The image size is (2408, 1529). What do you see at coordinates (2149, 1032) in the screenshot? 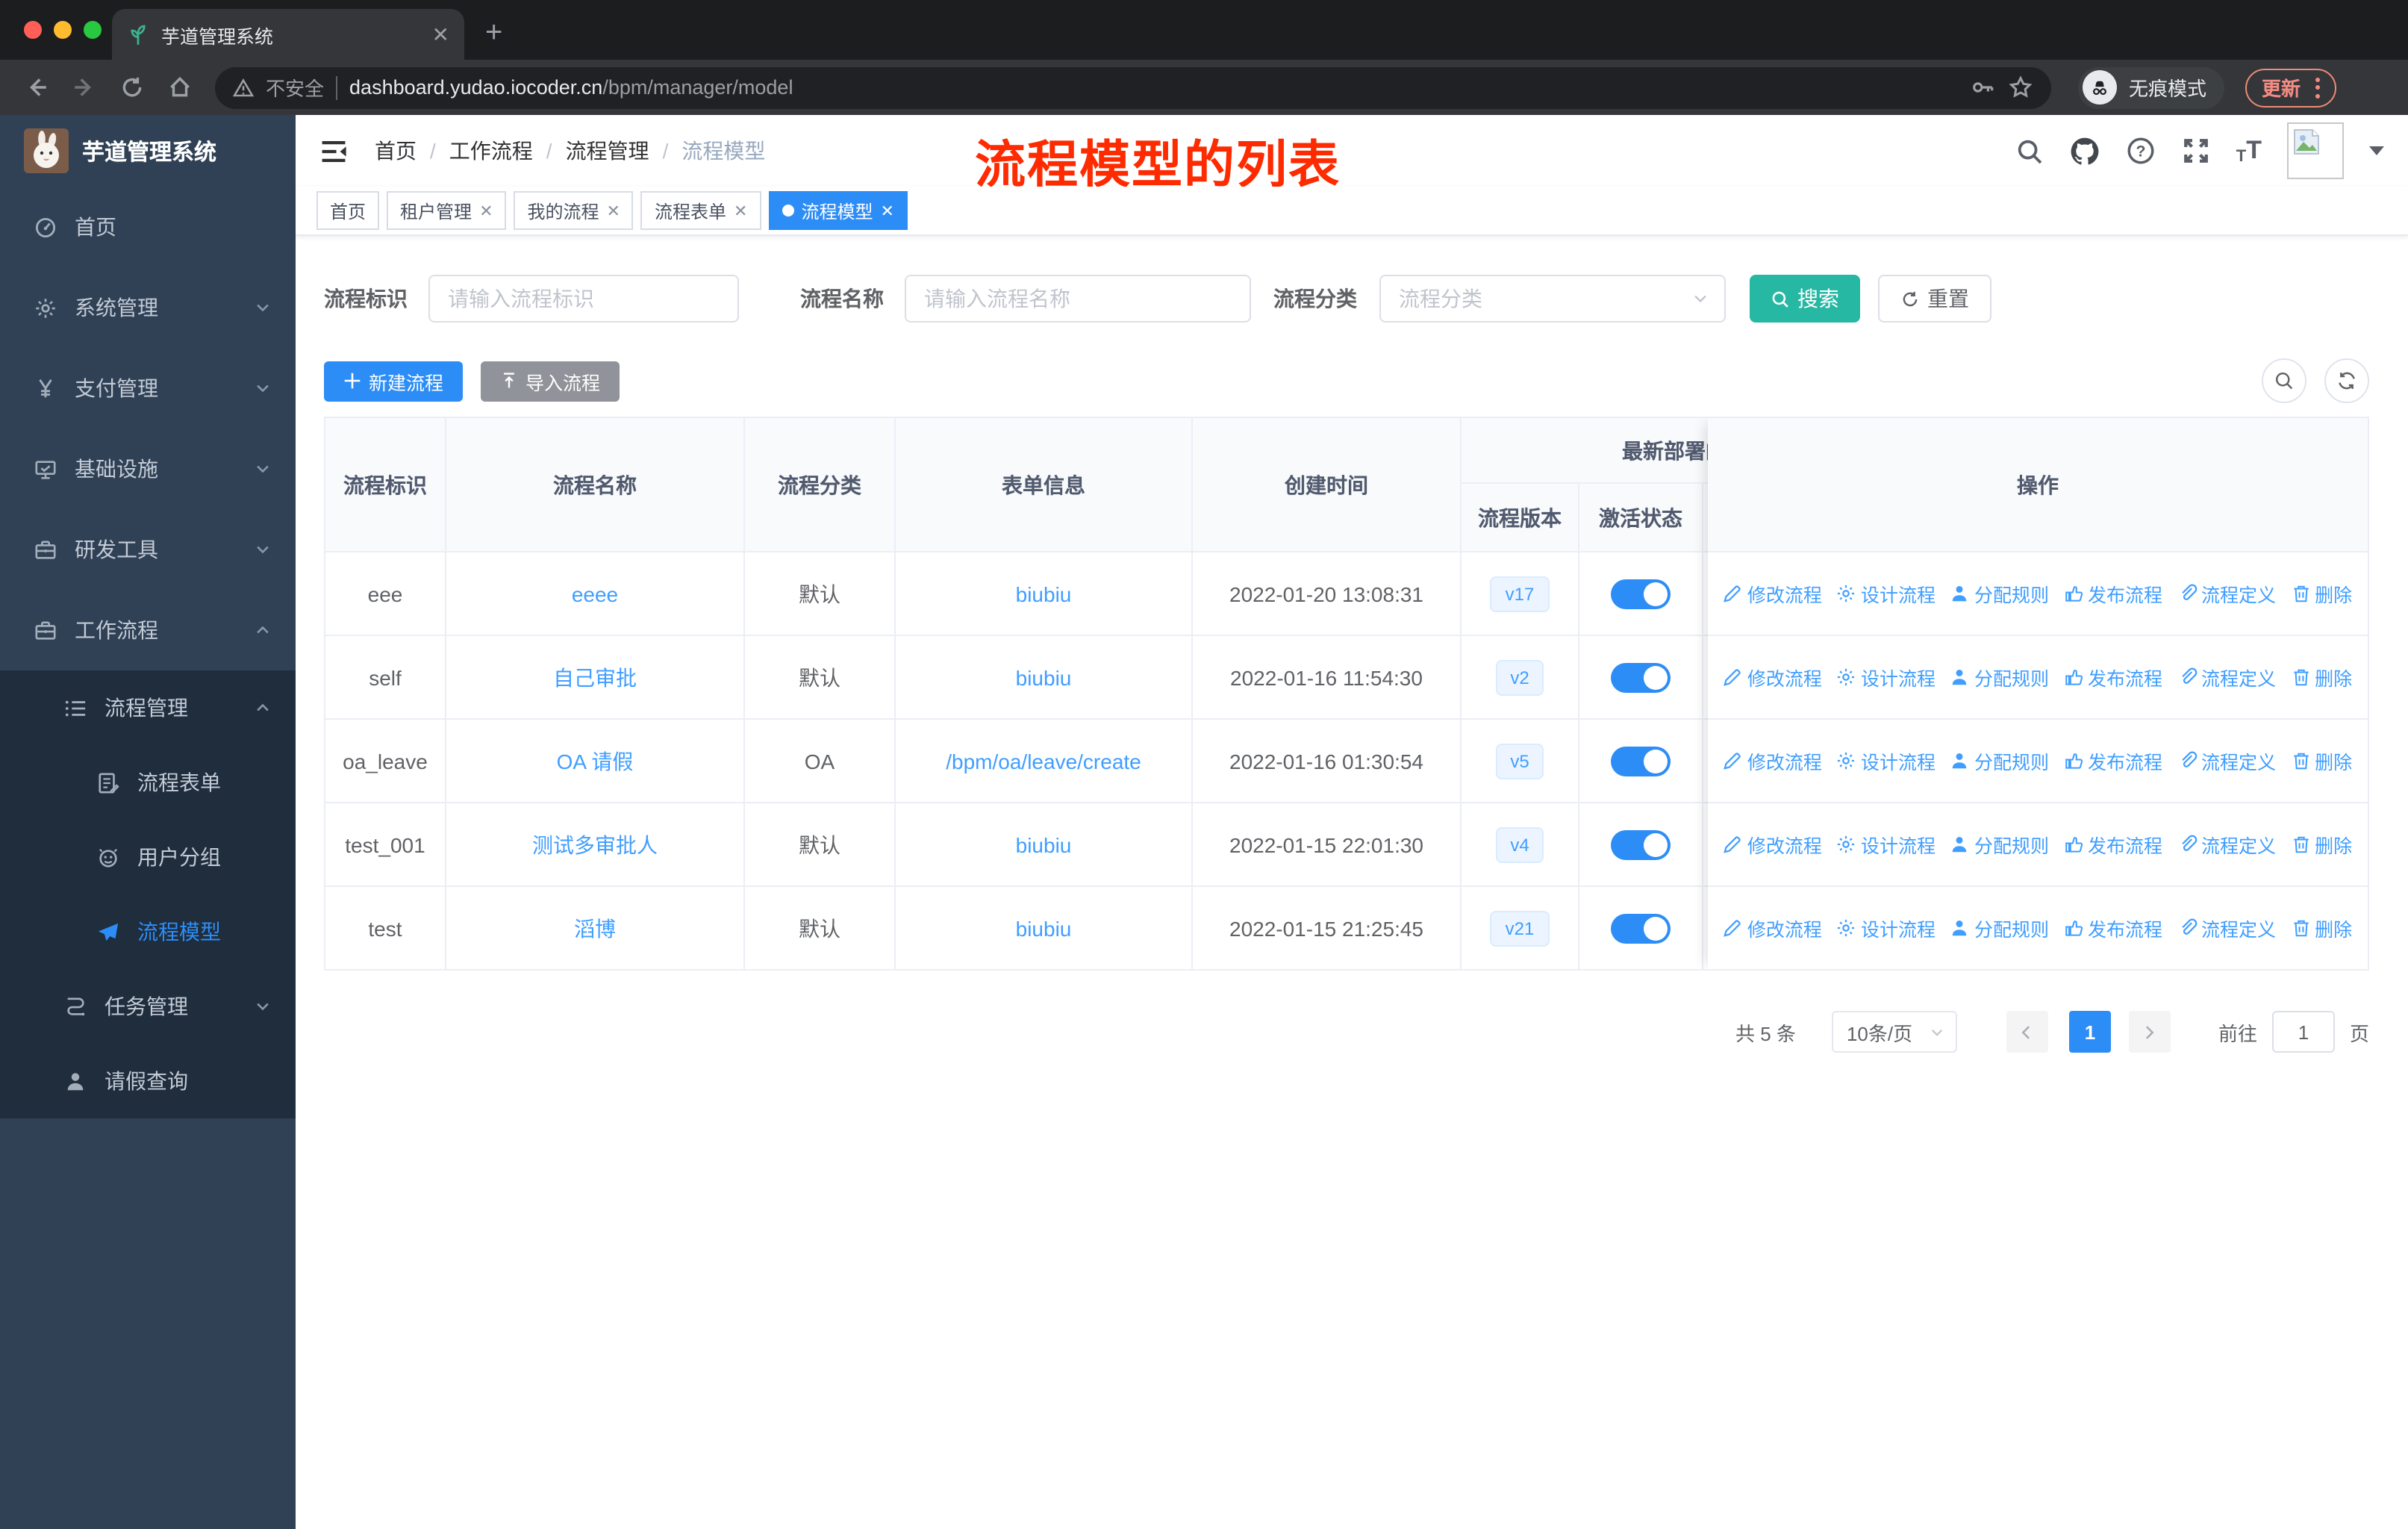
I see `next-page-button` at bounding box center [2149, 1032].